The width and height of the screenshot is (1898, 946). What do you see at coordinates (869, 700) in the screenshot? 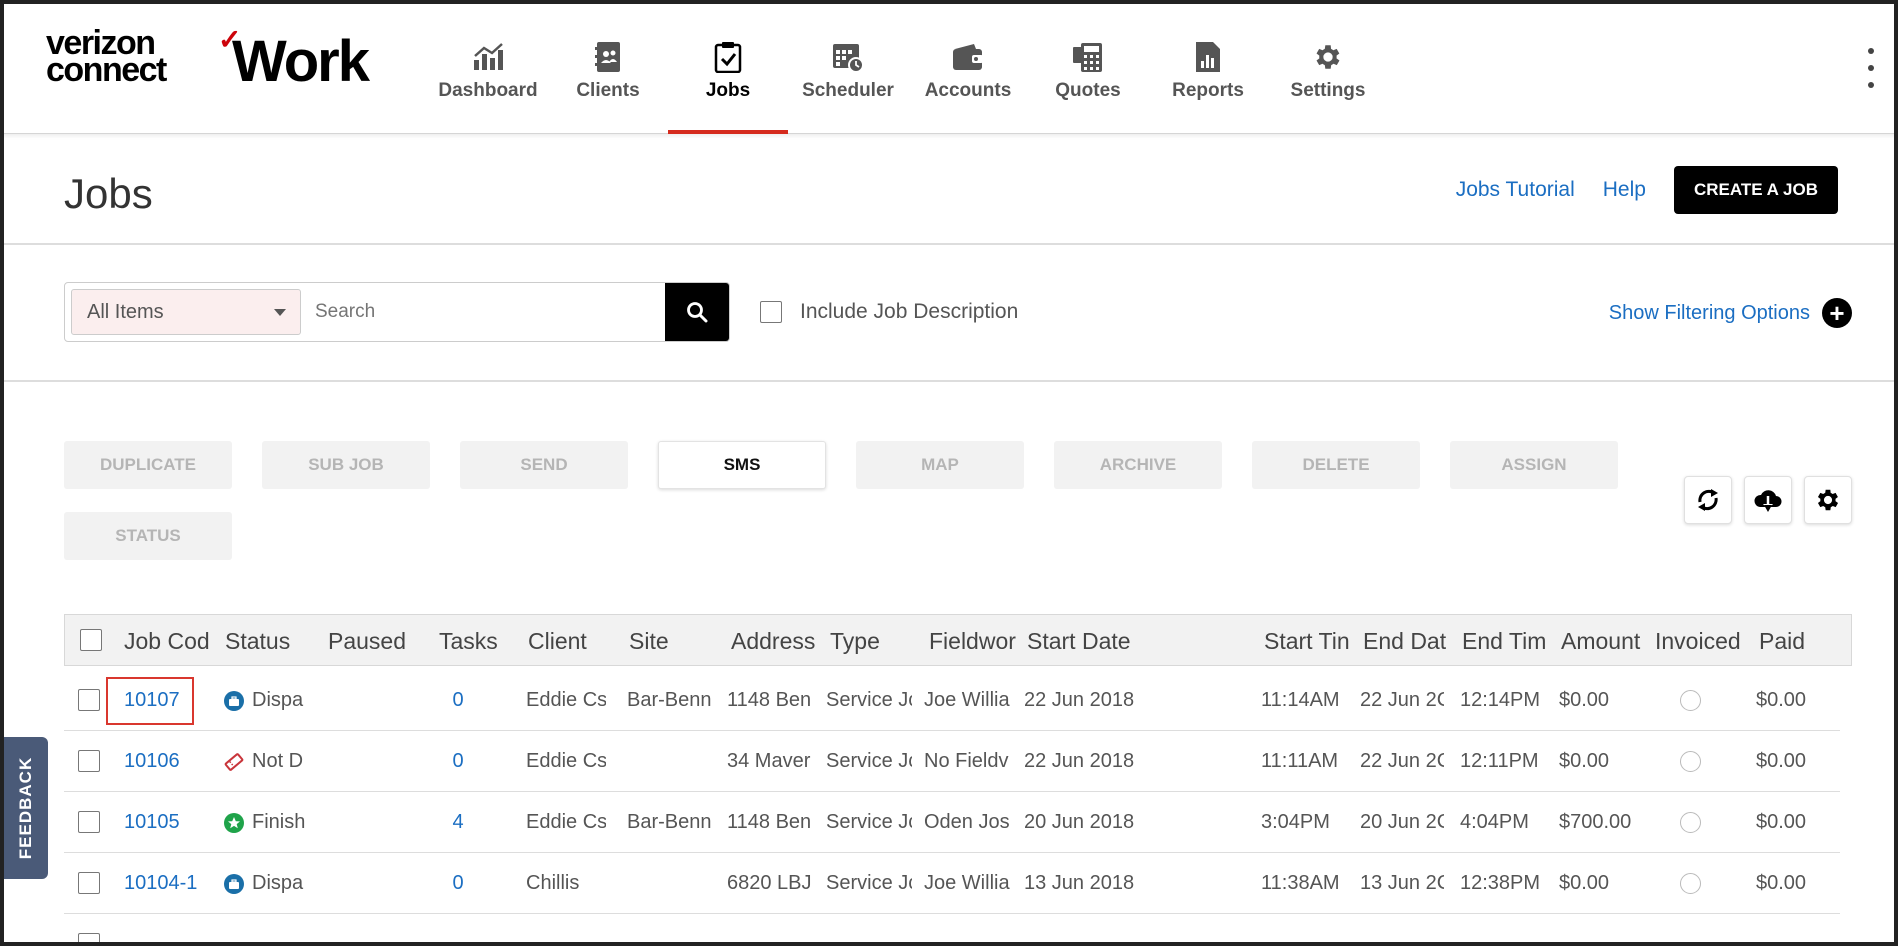
I see `type-cell: Service Jc` at bounding box center [869, 700].